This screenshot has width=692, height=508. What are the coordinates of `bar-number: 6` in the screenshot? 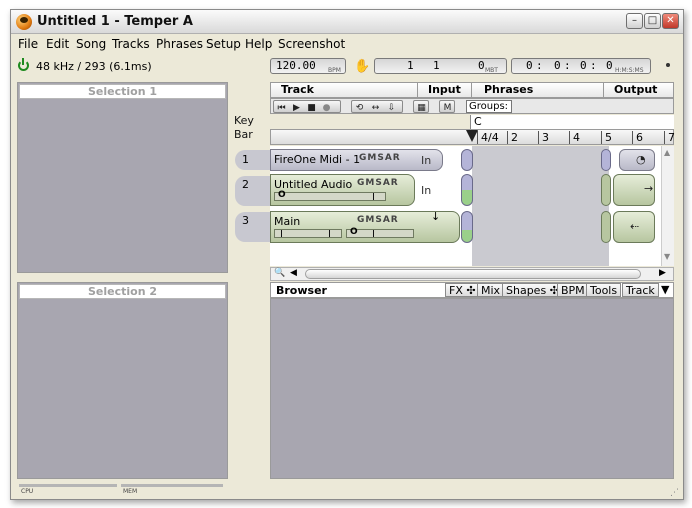 It's located at (637, 137).